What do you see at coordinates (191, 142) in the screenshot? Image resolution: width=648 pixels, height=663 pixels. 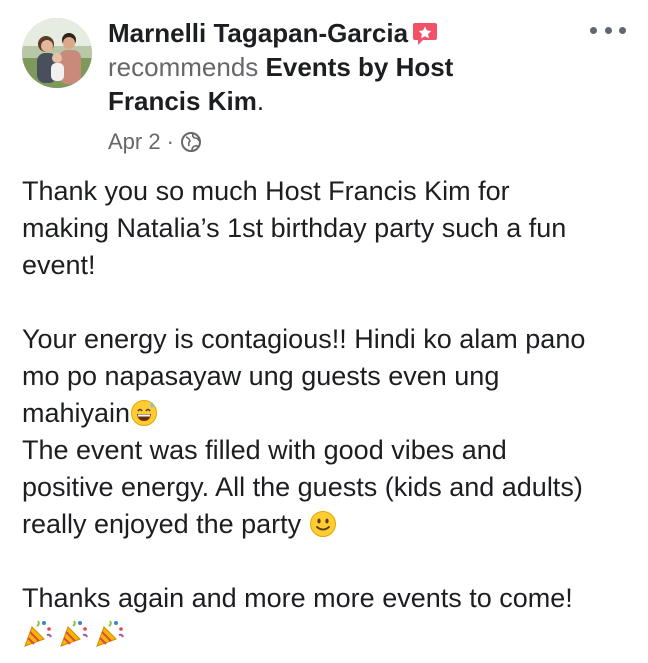 I see `globe-icon` at bounding box center [191, 142].